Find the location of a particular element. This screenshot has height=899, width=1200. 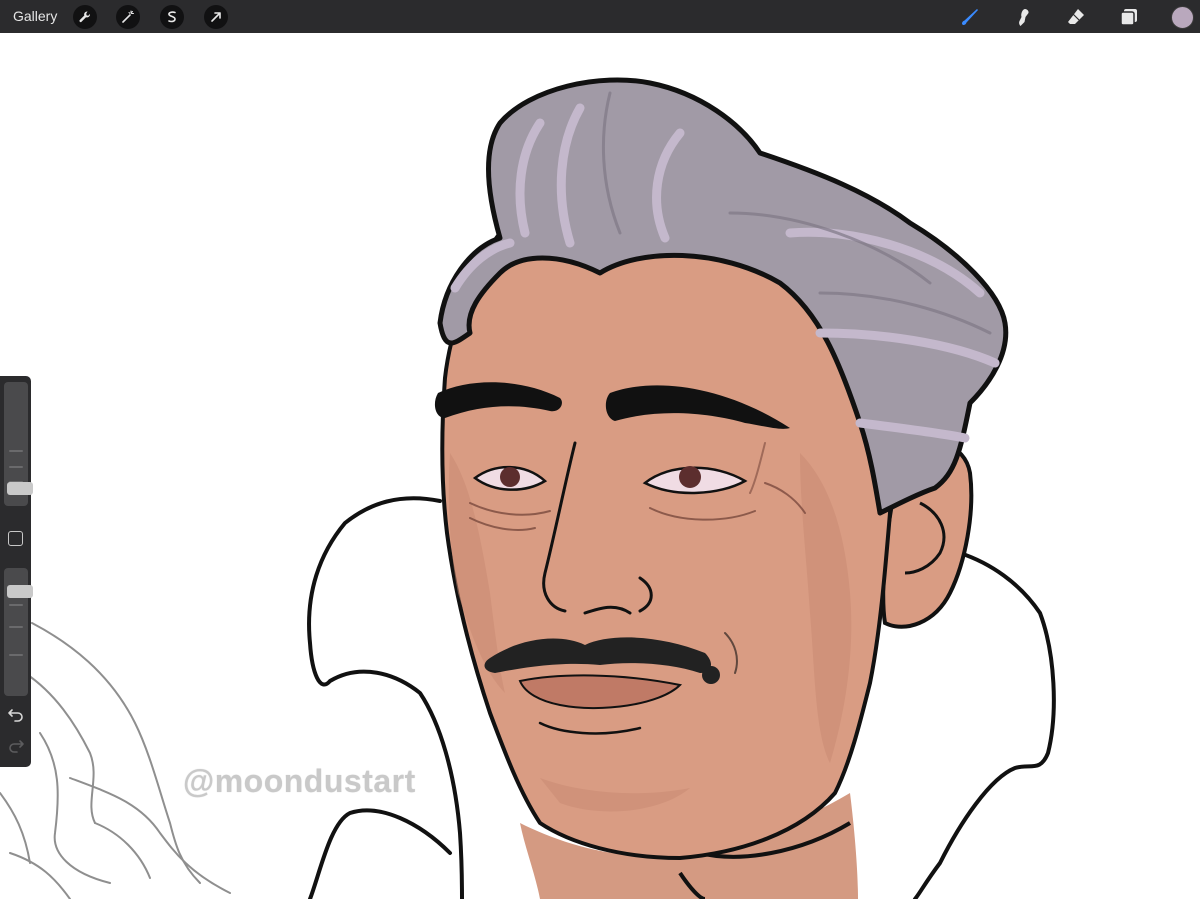

brush-icon is located at coordinates (970, 17).